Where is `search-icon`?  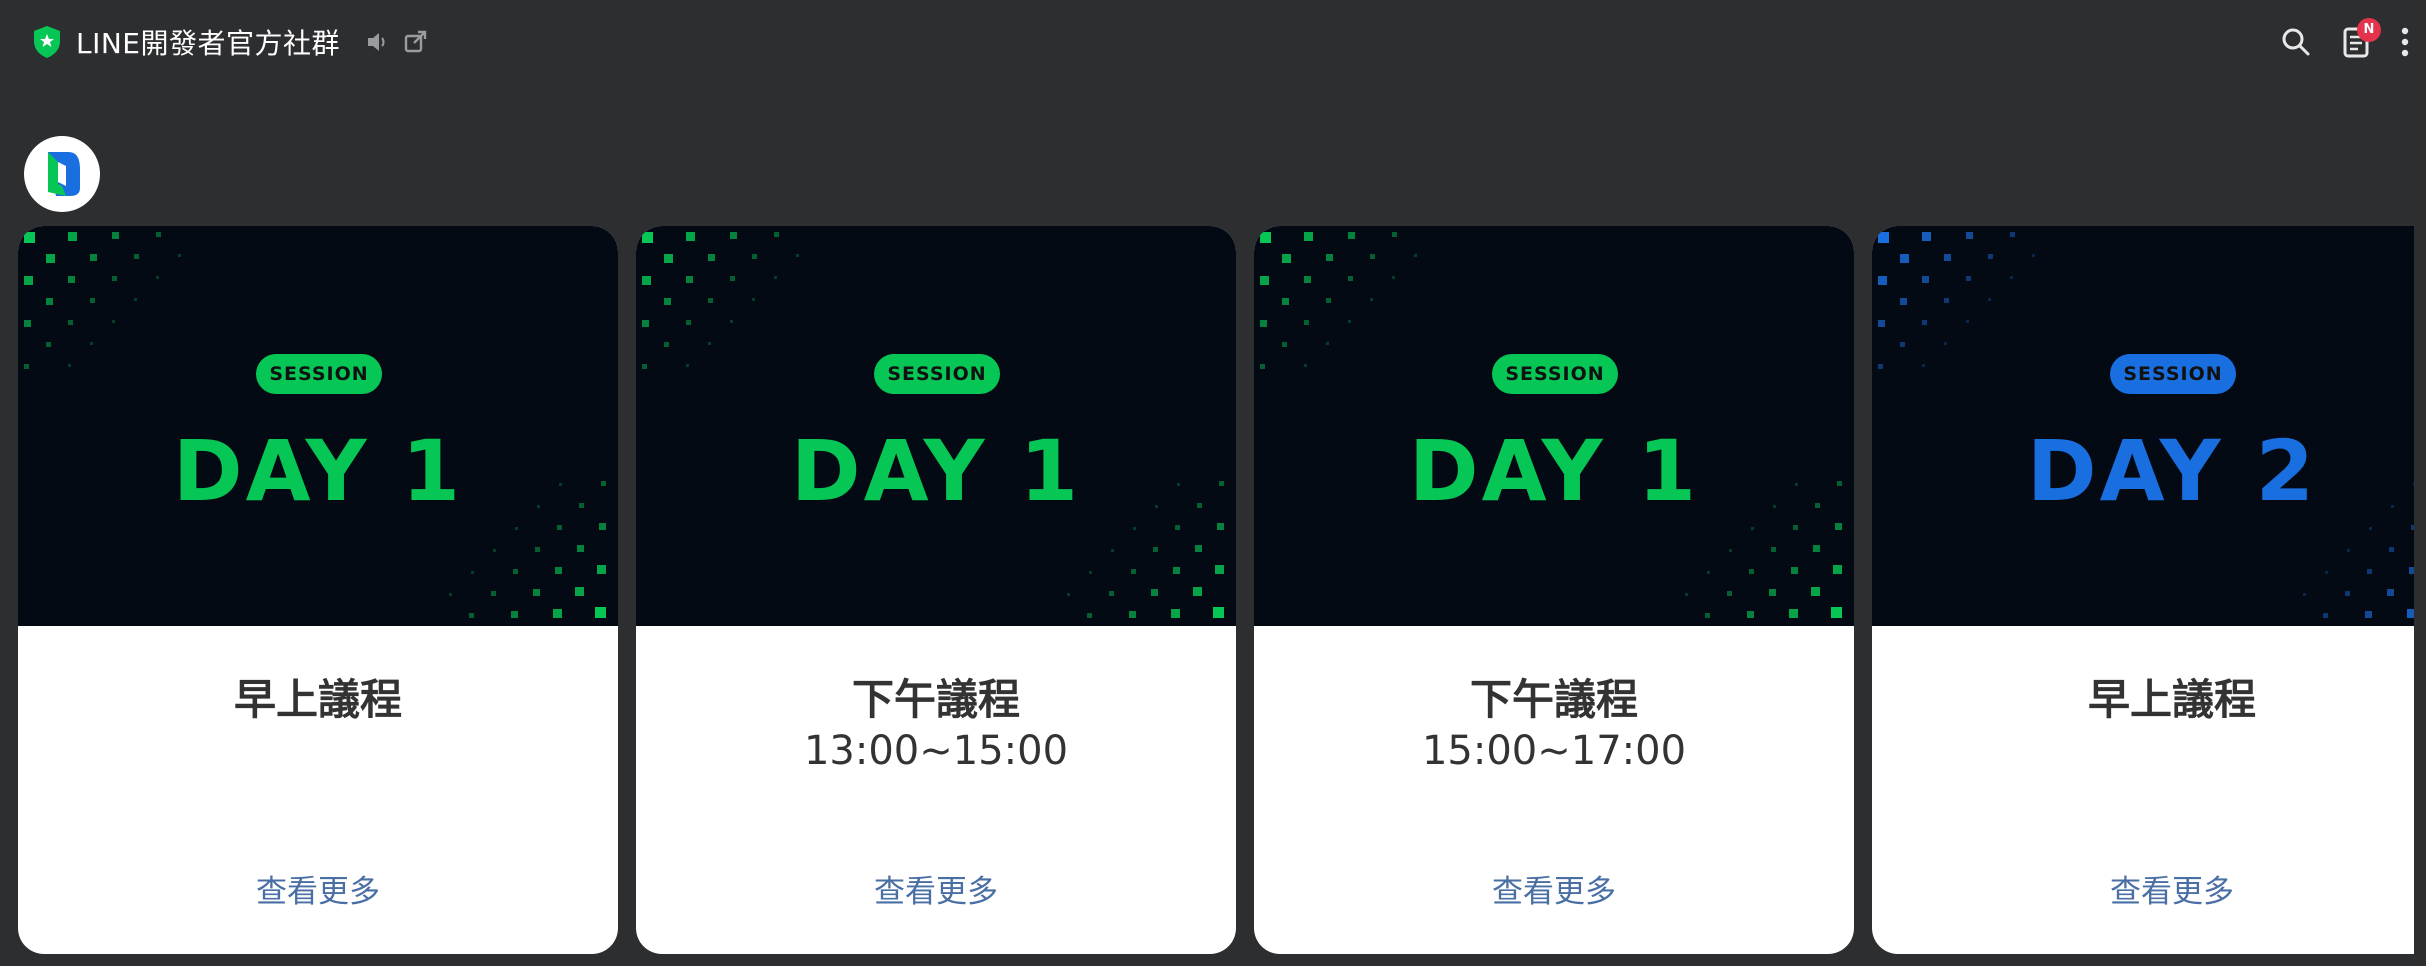 search-icon is located at coordinates (2296, 42).